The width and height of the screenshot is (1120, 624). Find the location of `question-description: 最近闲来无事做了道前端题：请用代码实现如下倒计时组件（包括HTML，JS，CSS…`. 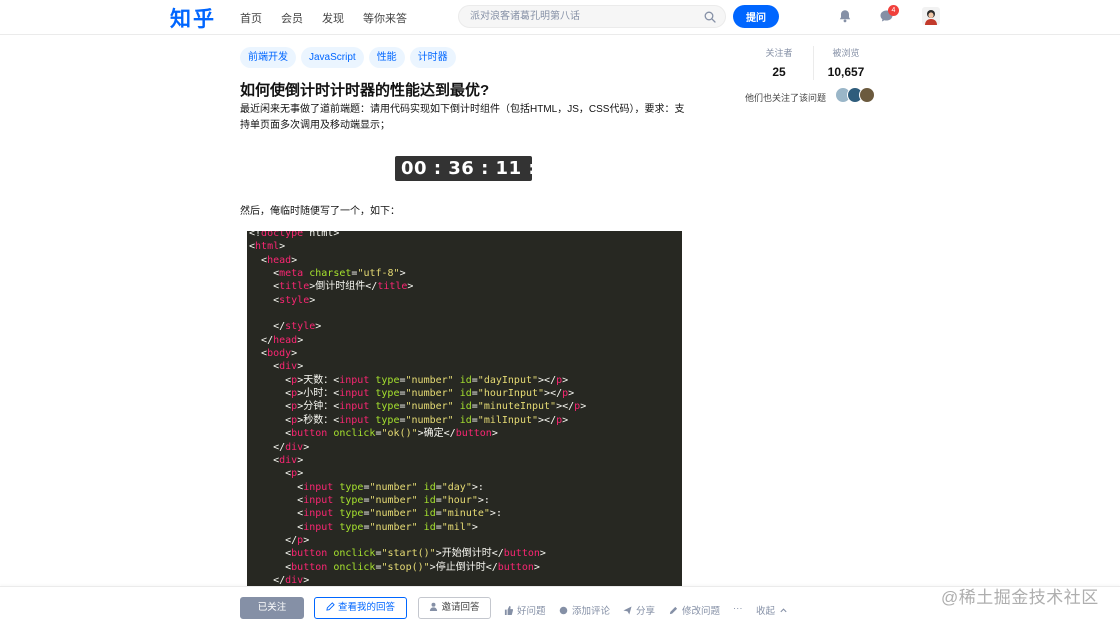

question-description: 最近闲来无事做了道前端题：请用代码实现如下倒计时组件（包括HTML，JS，CSS… is located at coordinates (462, 117).